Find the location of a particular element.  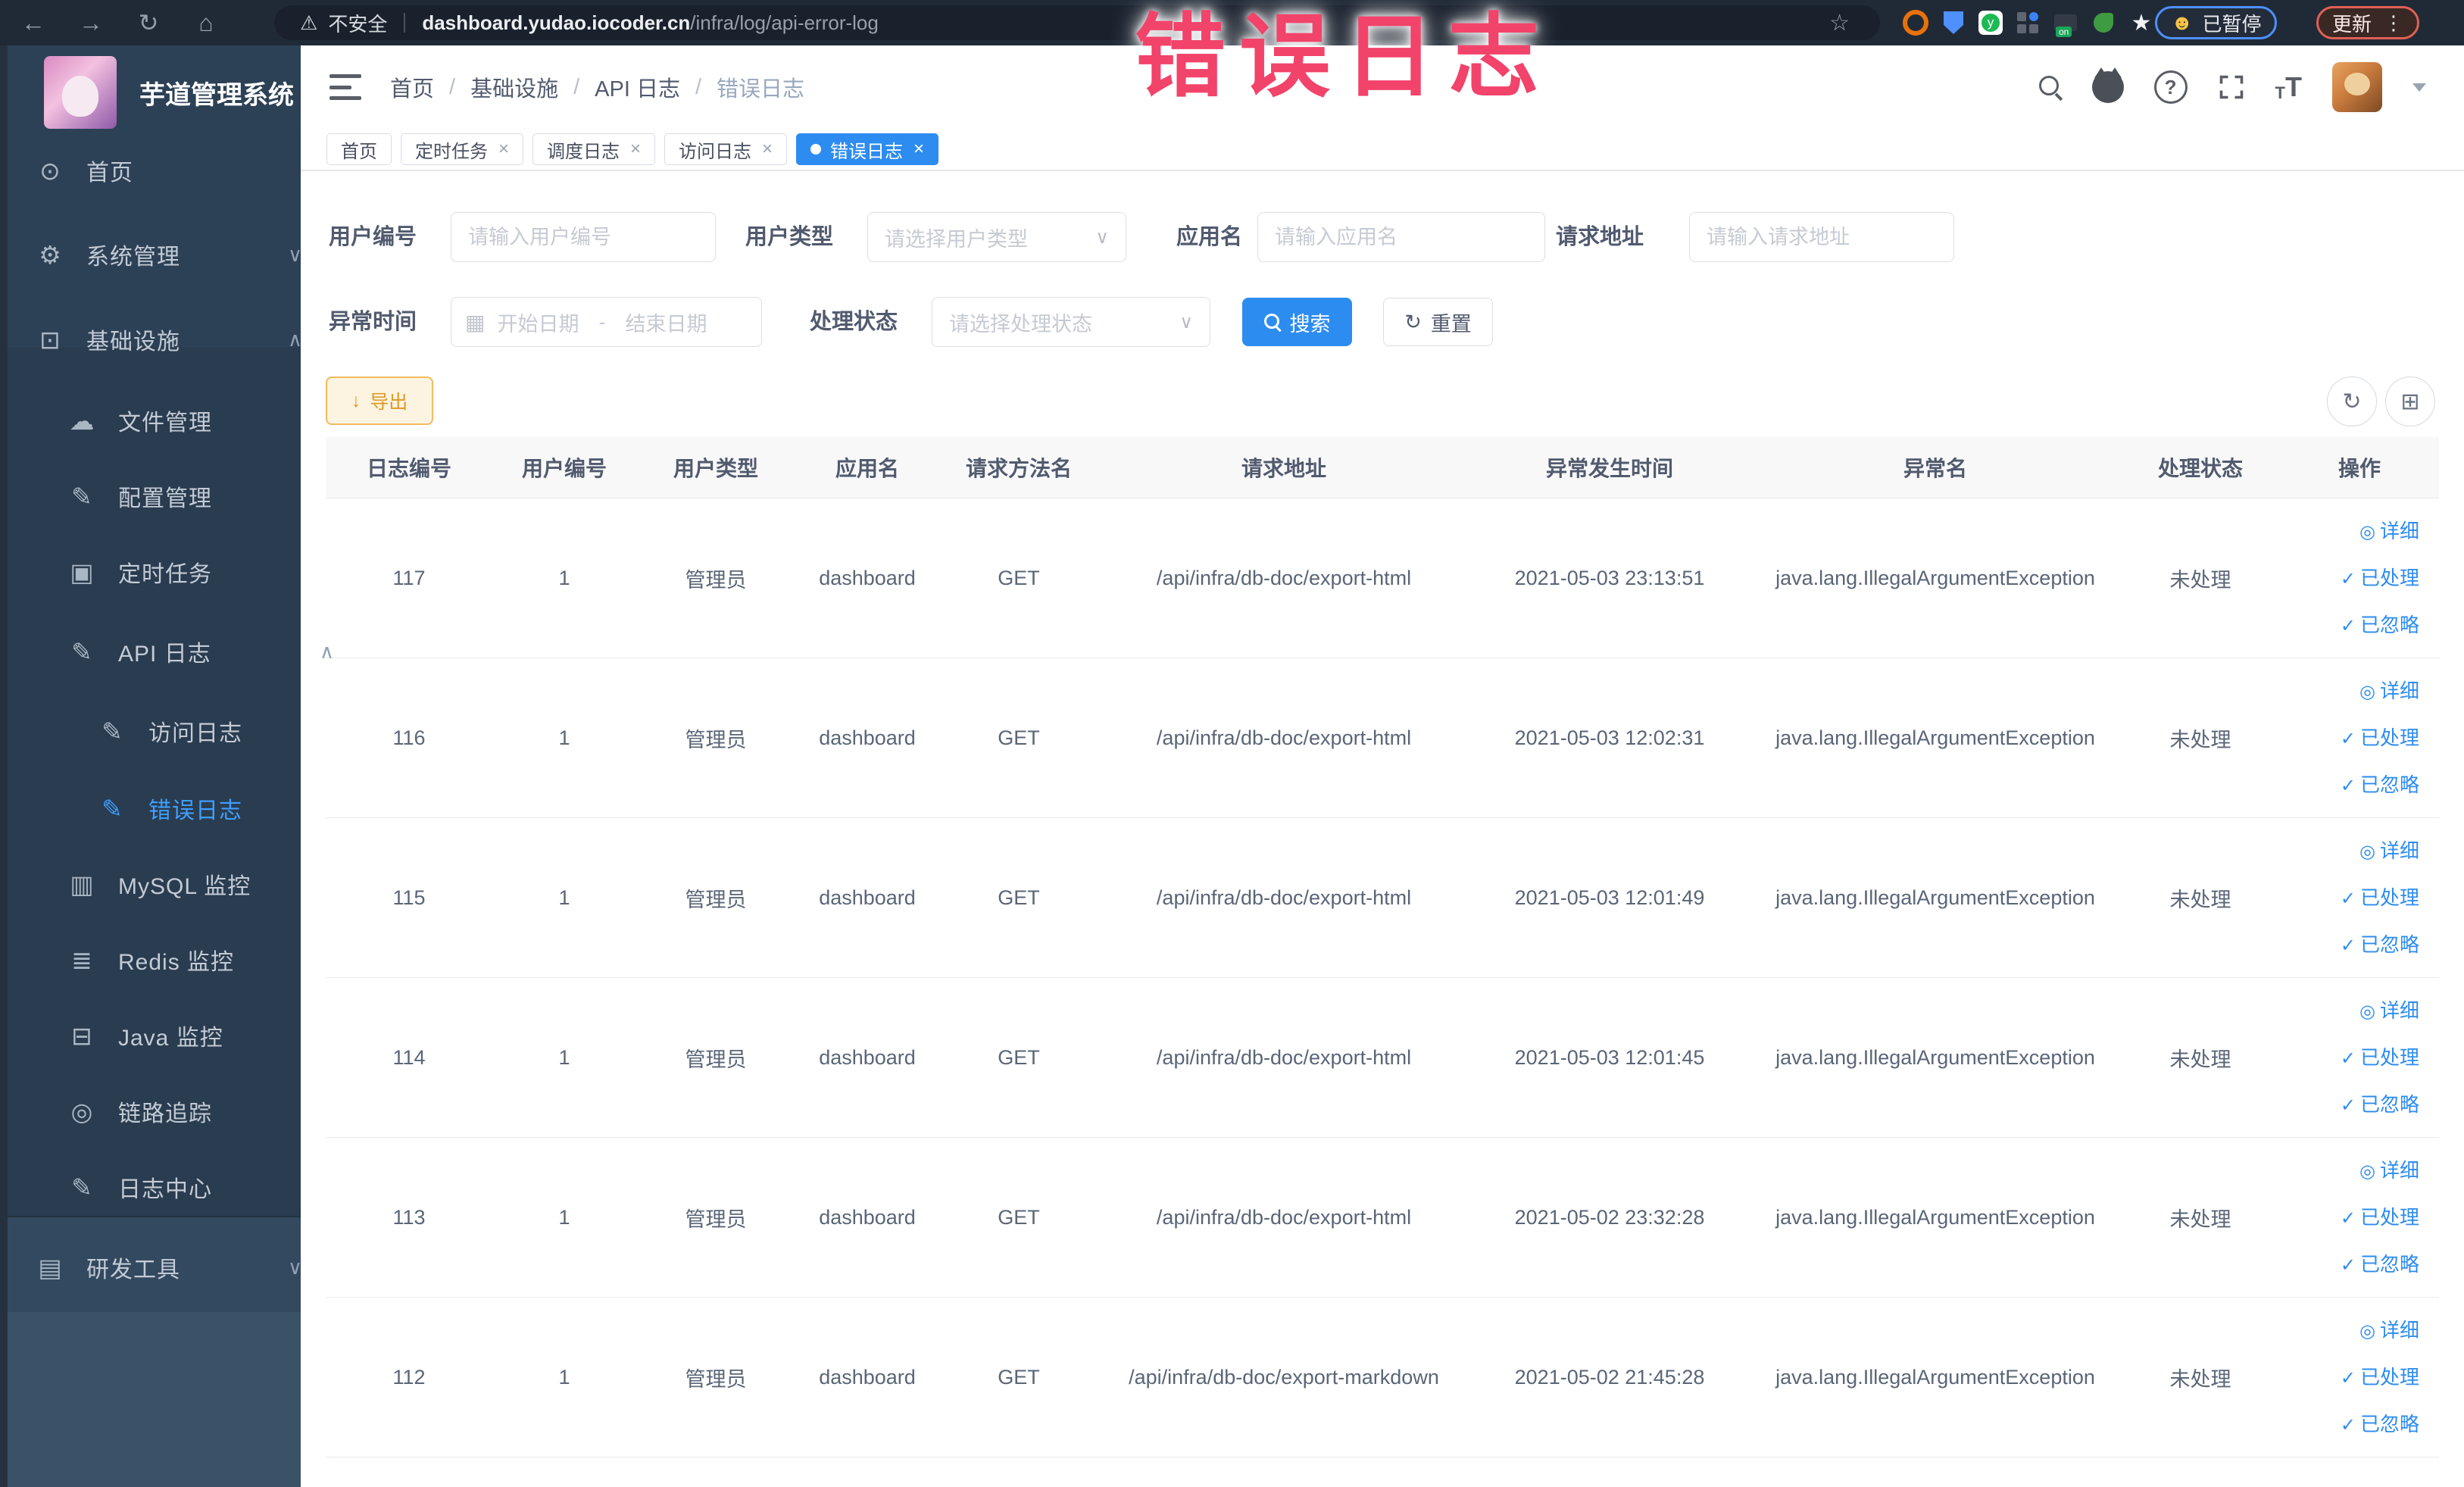

sidebar-item-home: ⊙ 首页 is located at coordinates (167, 170).